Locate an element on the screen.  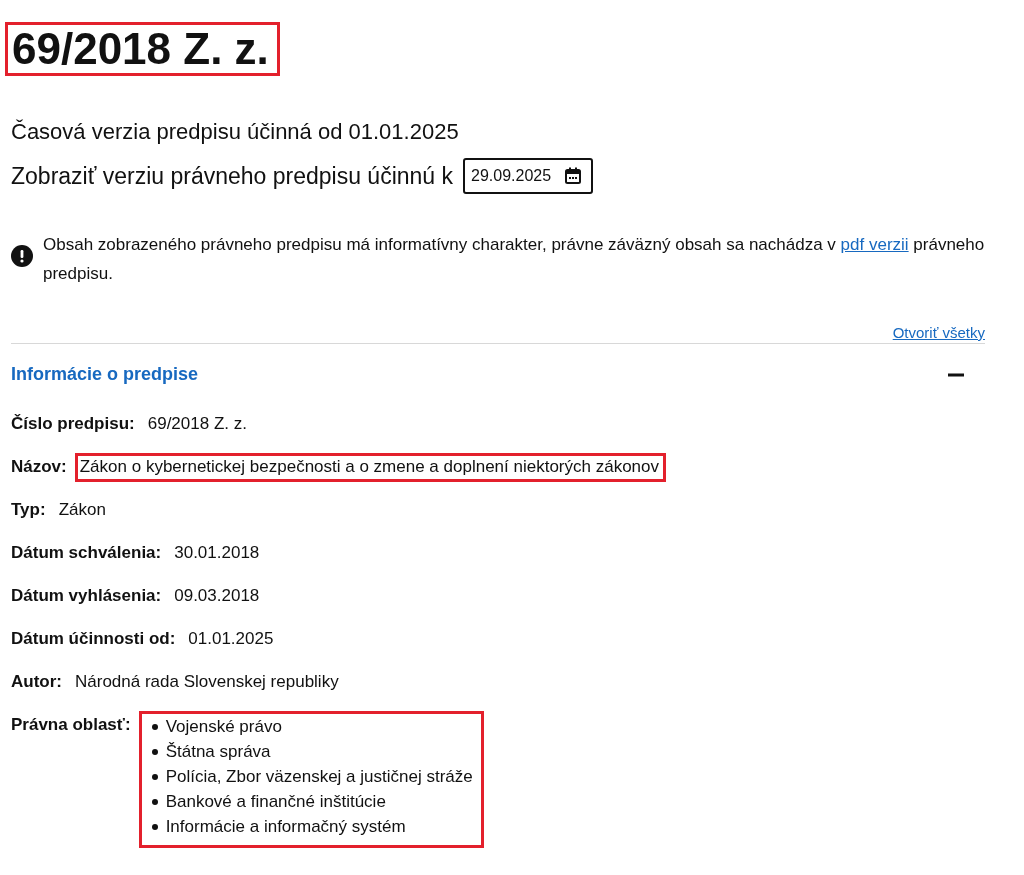
open-all-link: Otvoriť všetky is located at coordinates (938, 332).